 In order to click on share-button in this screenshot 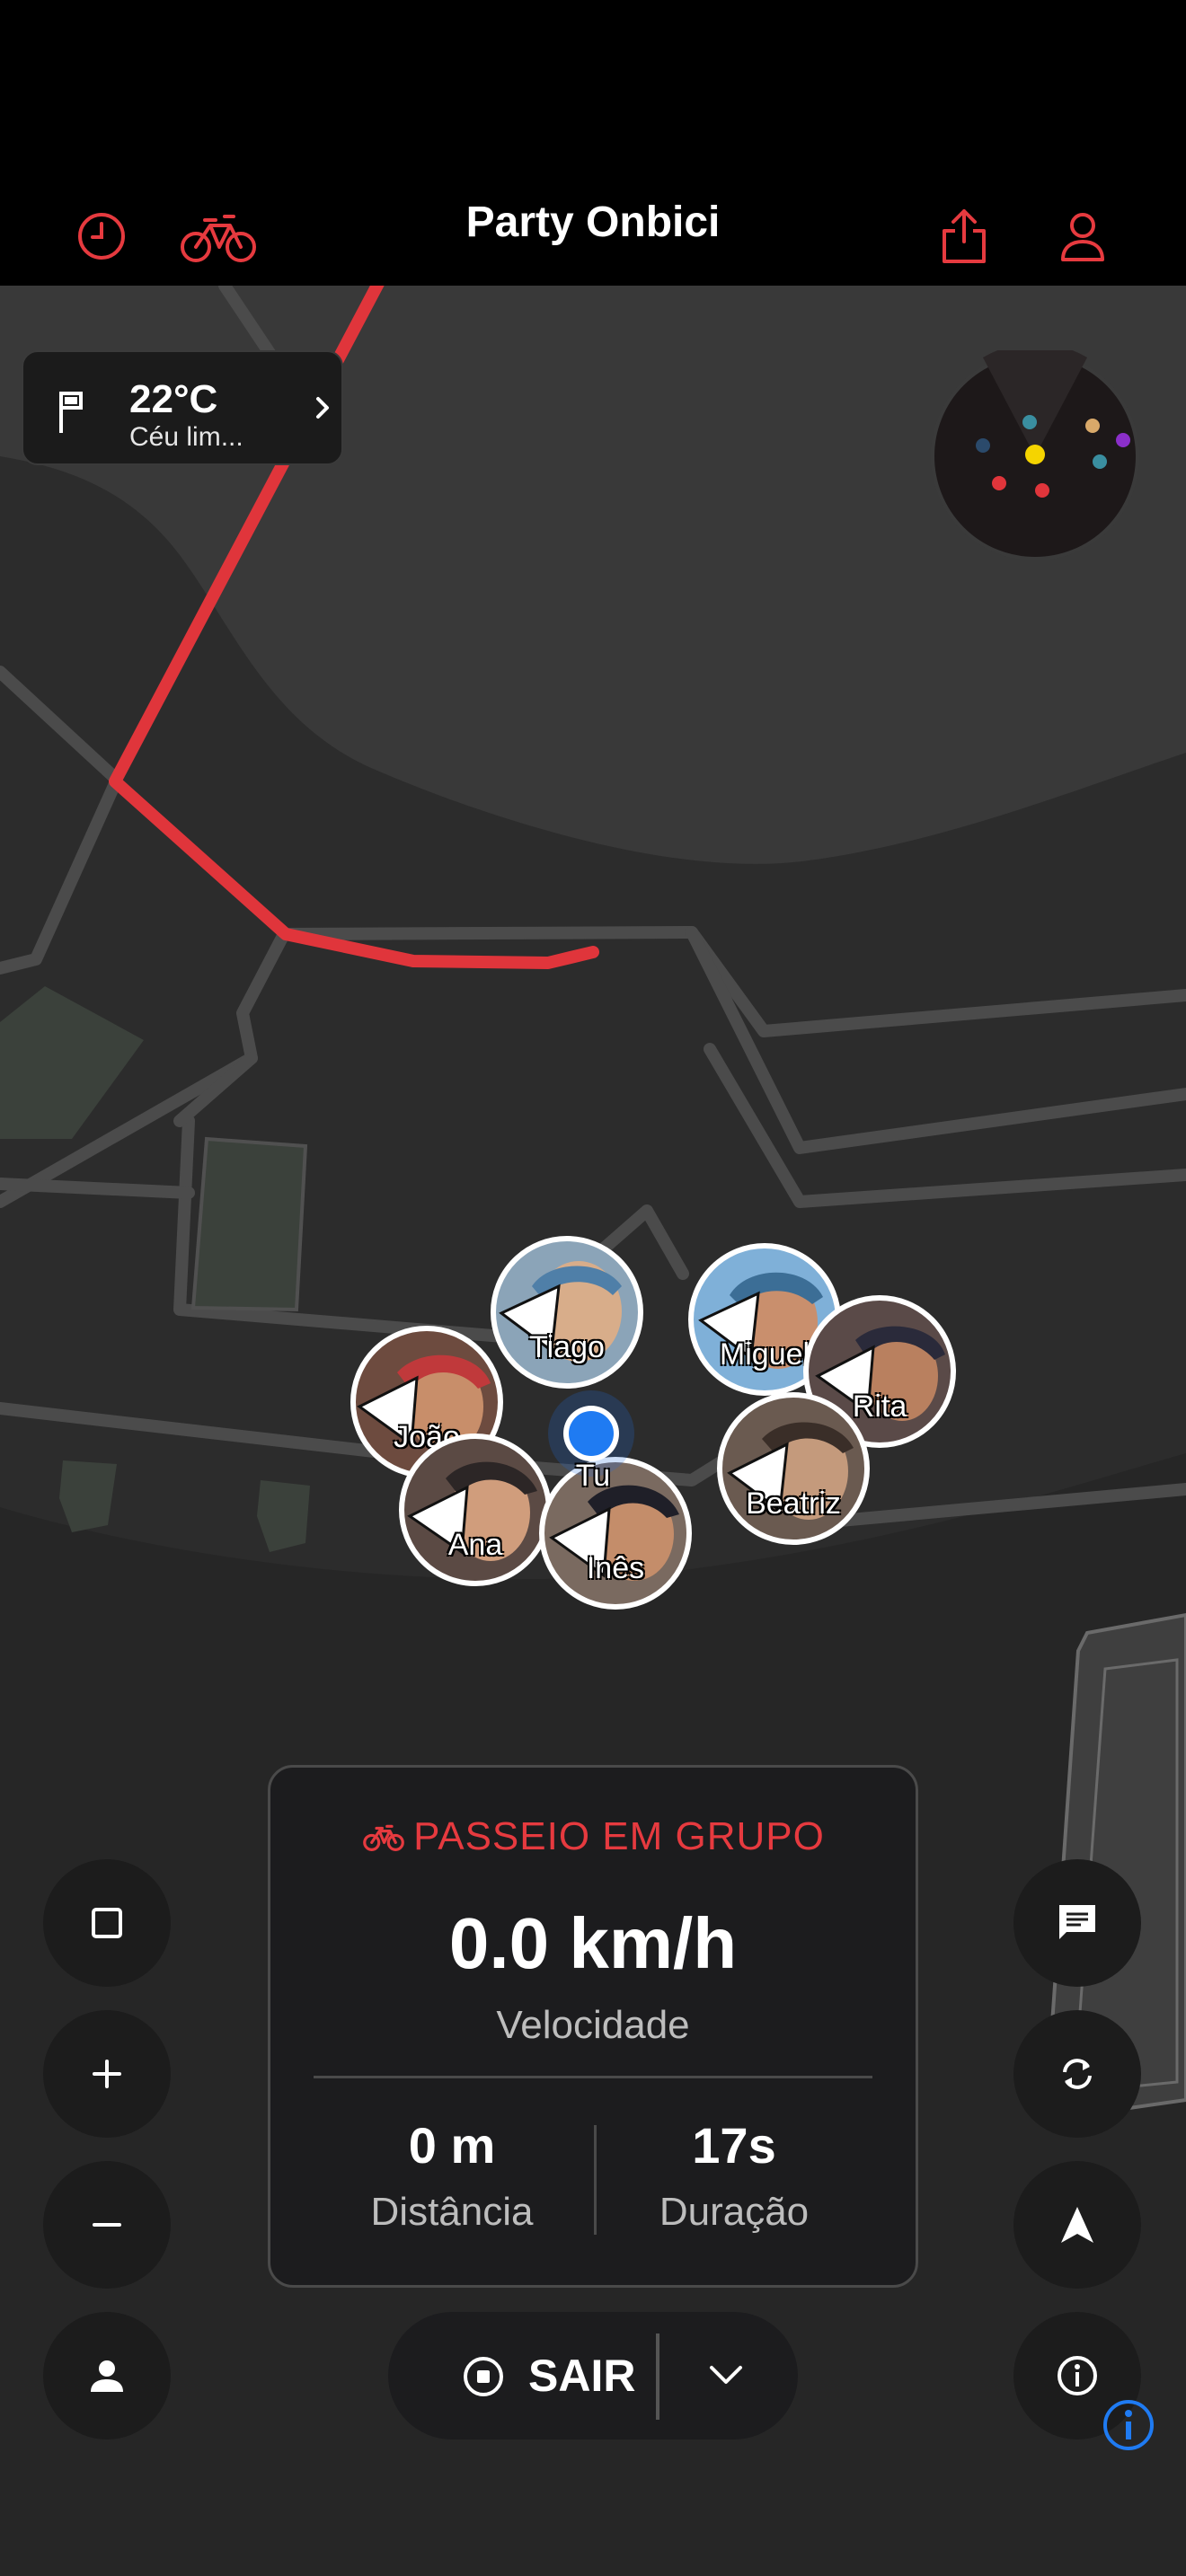, I will do `click(964, 236)`.